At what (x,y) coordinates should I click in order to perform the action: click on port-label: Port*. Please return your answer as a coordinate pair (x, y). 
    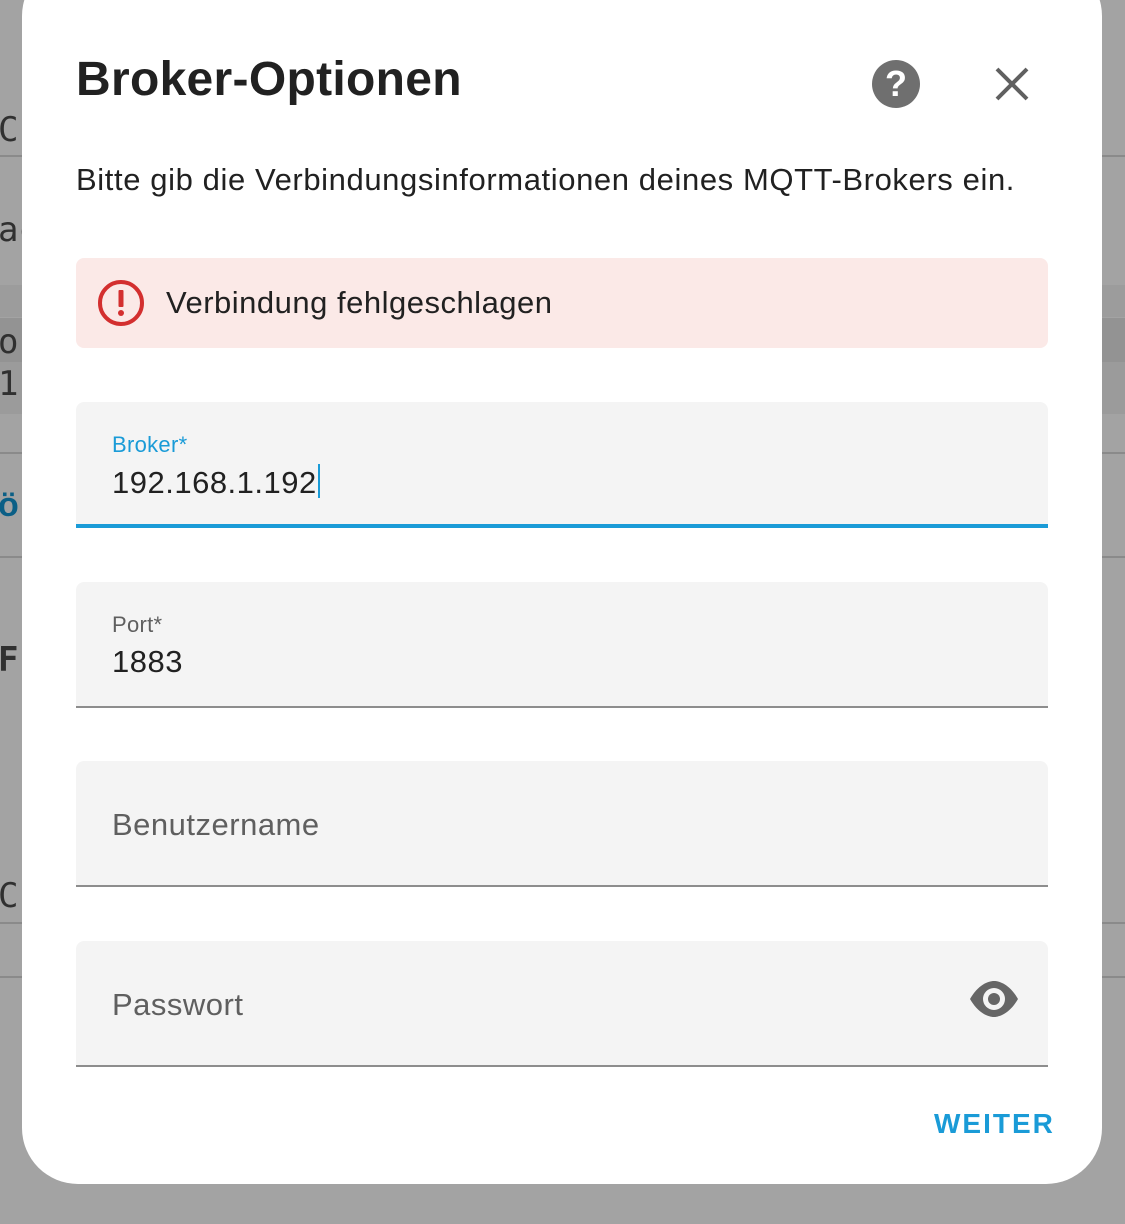
    Looking at the image, I should click on (137, 624).